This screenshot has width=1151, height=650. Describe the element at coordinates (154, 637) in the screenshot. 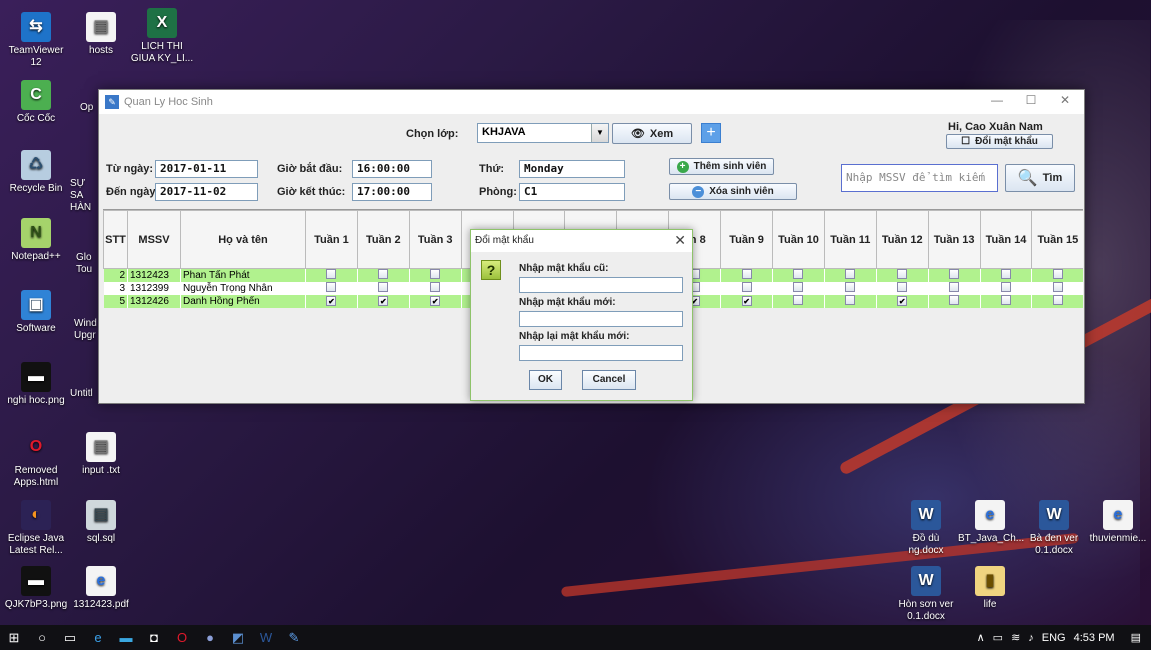

I see `store-icon: ◘` at that location.